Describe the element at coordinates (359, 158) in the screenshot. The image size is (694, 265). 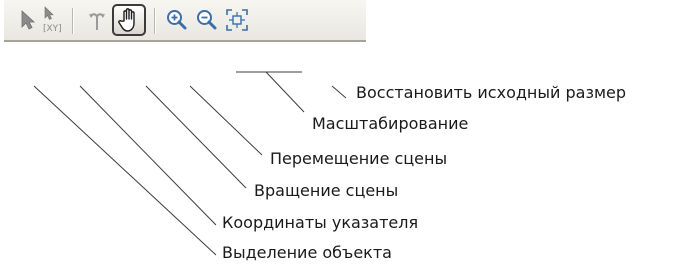
I see `label-move-scene: Перемещение сцены` at that location.